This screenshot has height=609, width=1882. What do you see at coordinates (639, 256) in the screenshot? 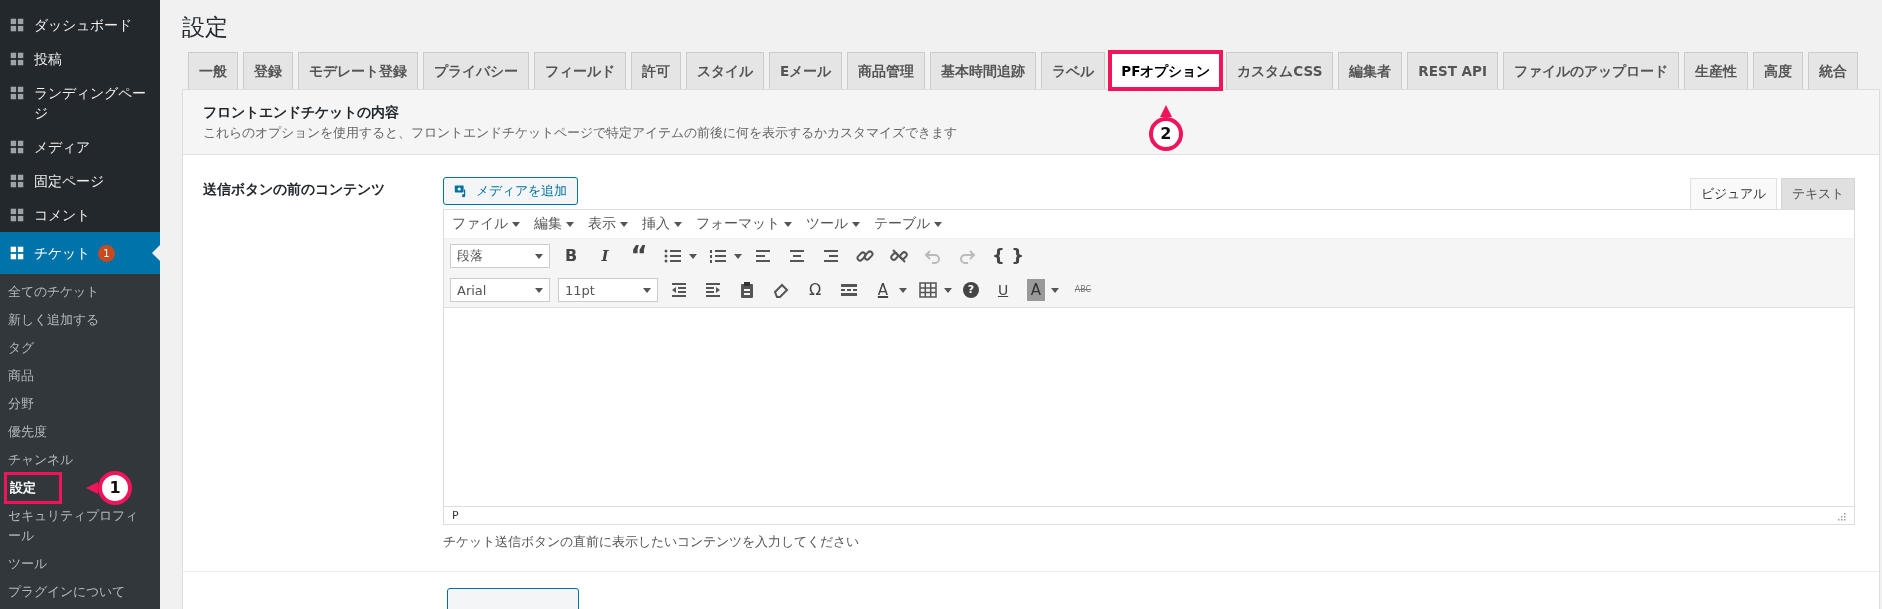
I see `blockquote-button: “` at bounding box center [639, 256].